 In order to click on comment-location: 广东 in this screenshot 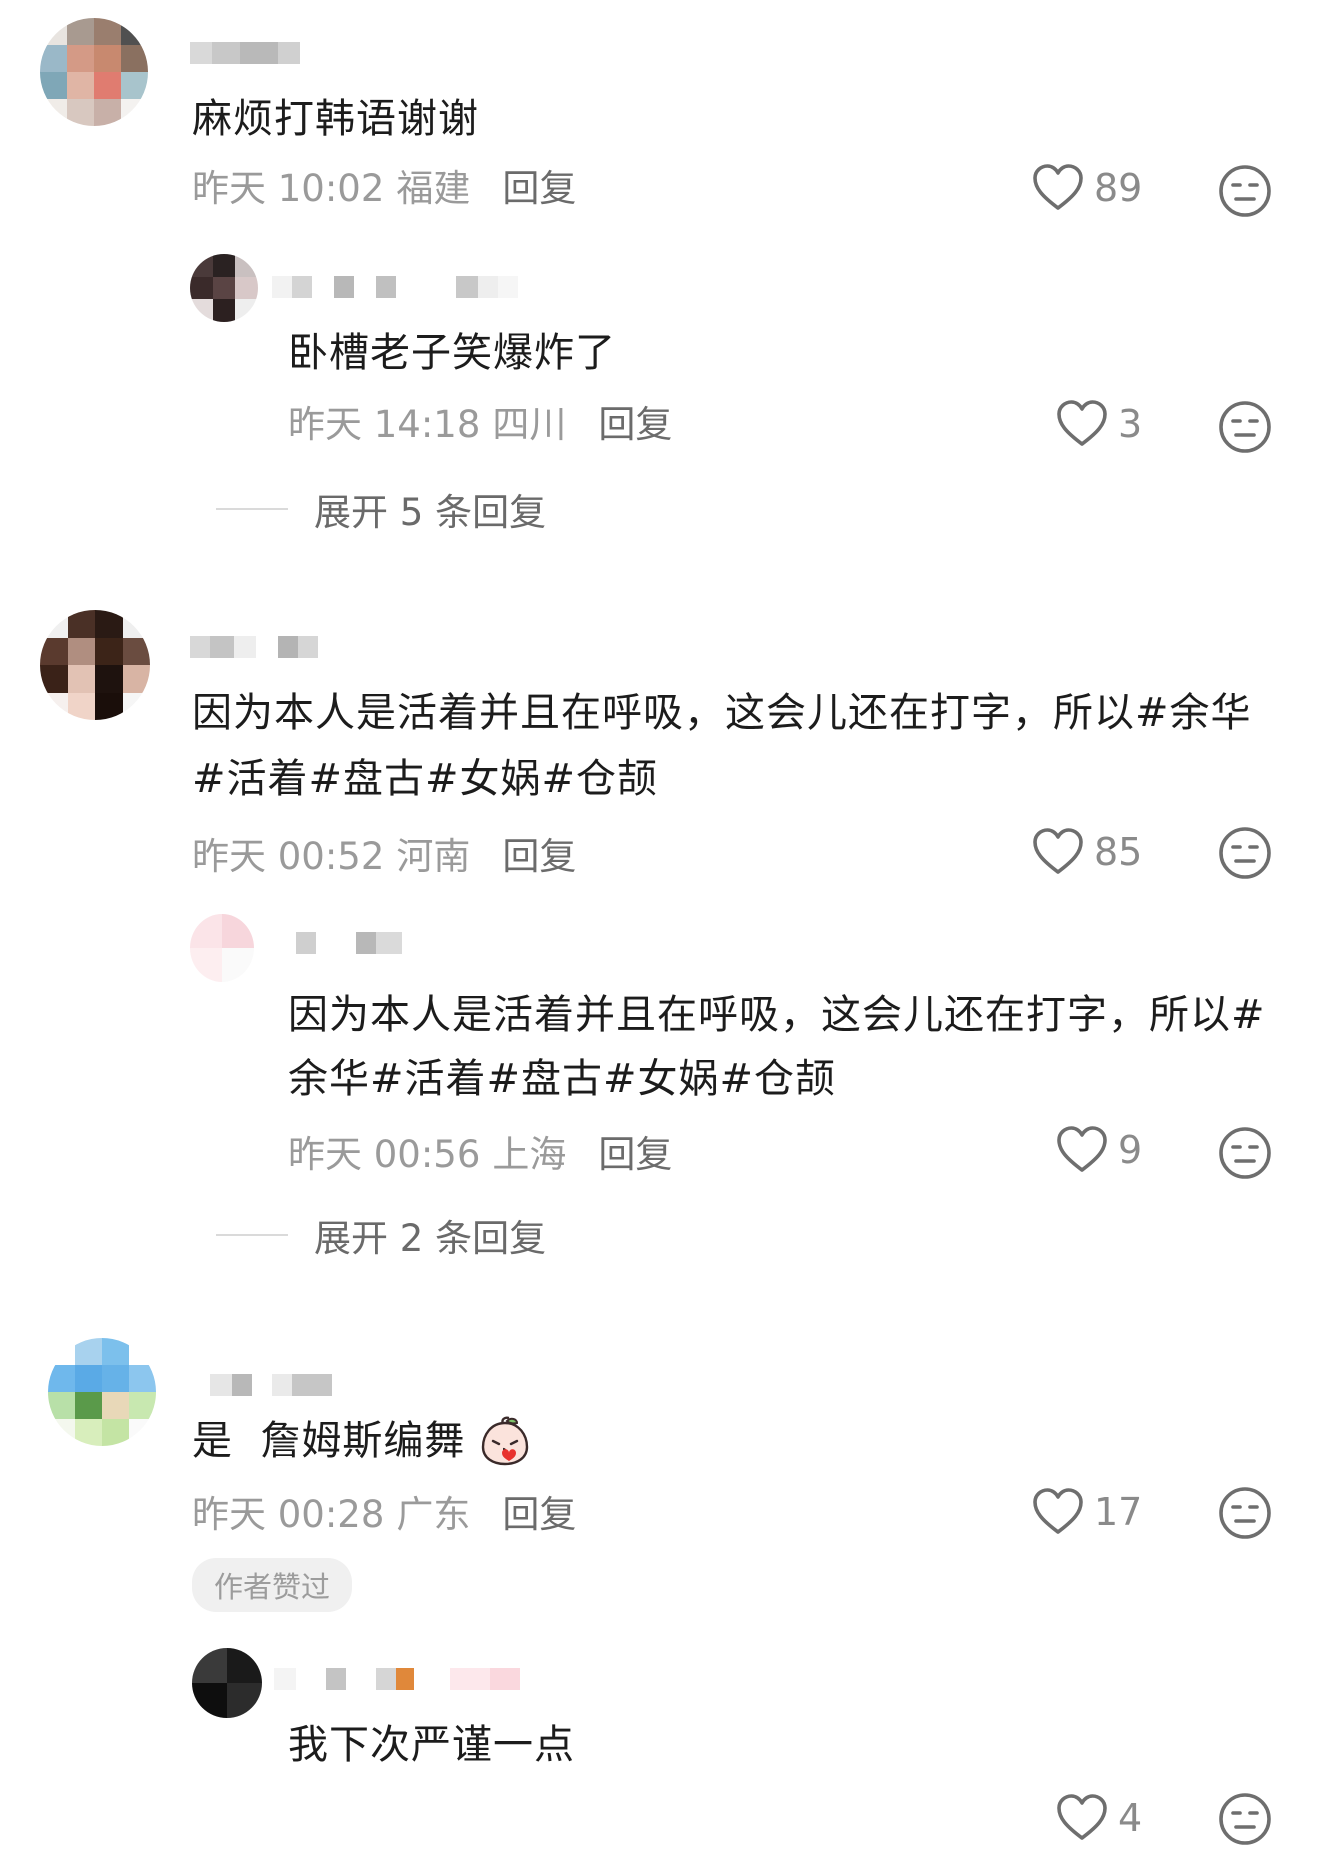, I will do `click(433, 1514)`.